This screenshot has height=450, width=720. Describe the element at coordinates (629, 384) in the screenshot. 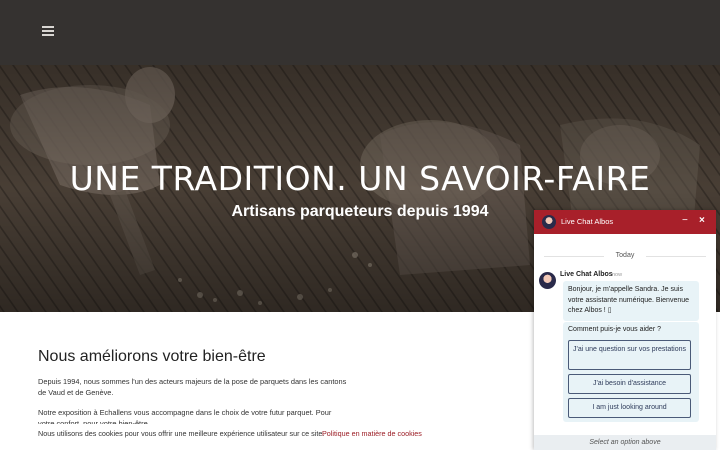

I see `option-need-assistance-button: J'ai besoin d'assistance` at that location.